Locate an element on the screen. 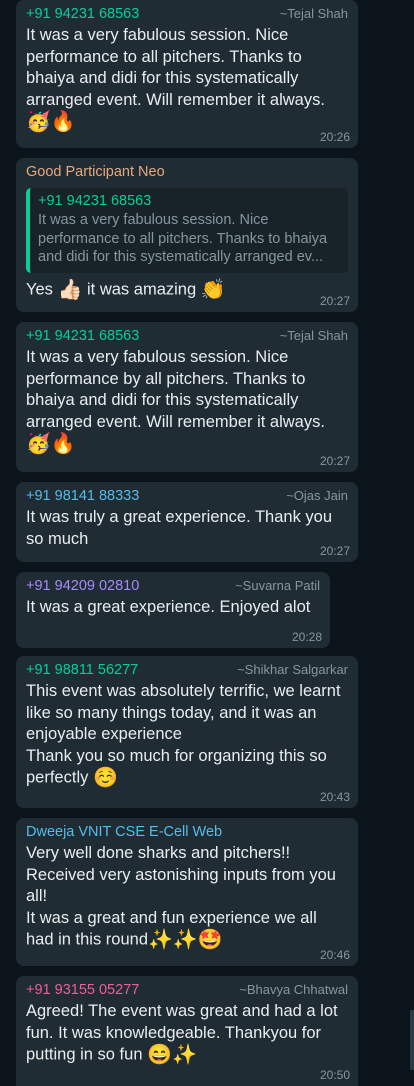 The height and width of the screenshot is (1086, 414). smiling-face-emoji: ☺️ is located at coordinates (105, 778).